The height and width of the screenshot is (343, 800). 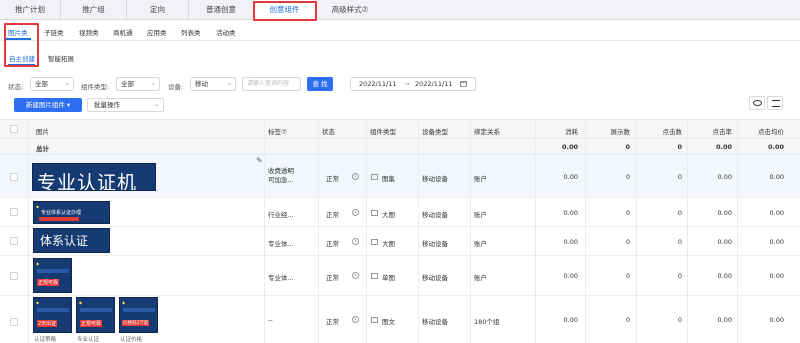 I want to click on creative-thumbnail: ◆ 2天出证, so click(x=52, y=315).